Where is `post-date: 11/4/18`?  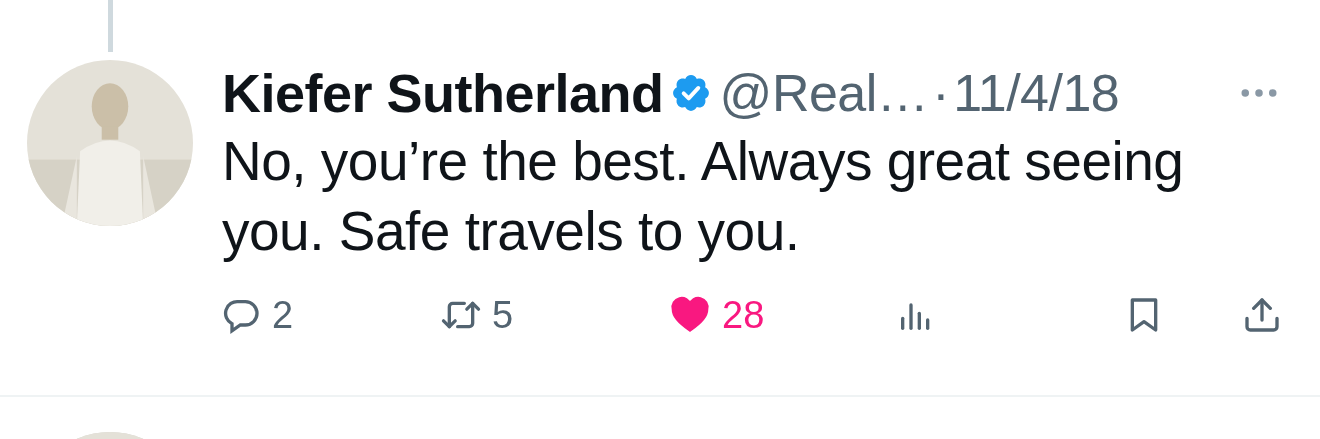
post-date: 11/4/18 is located at coordinates (1036, 93).